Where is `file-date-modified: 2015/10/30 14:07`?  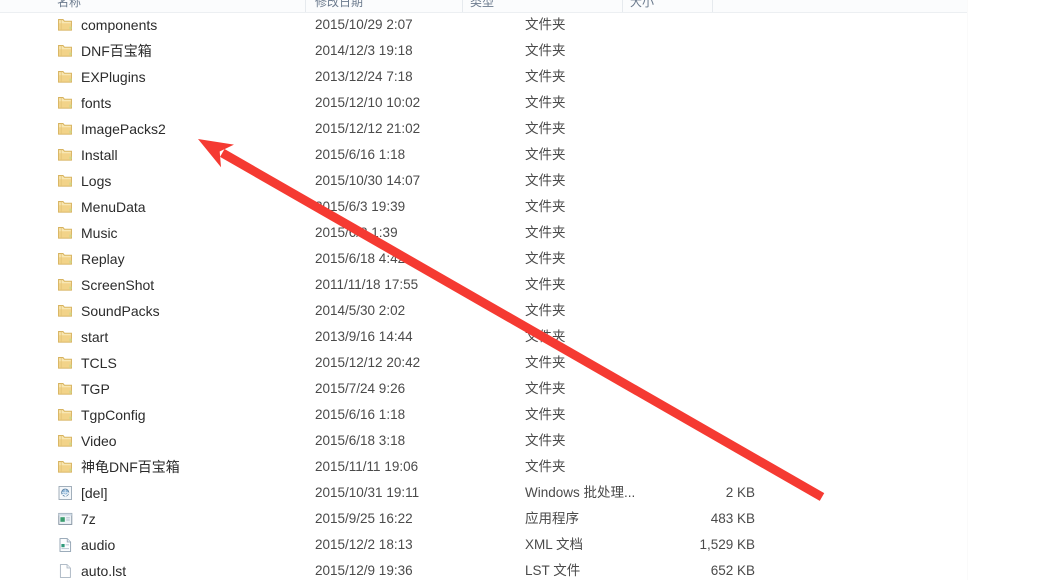 file-date-modified: 2015/10/30 14:07 is located at coordinates (368, 180).